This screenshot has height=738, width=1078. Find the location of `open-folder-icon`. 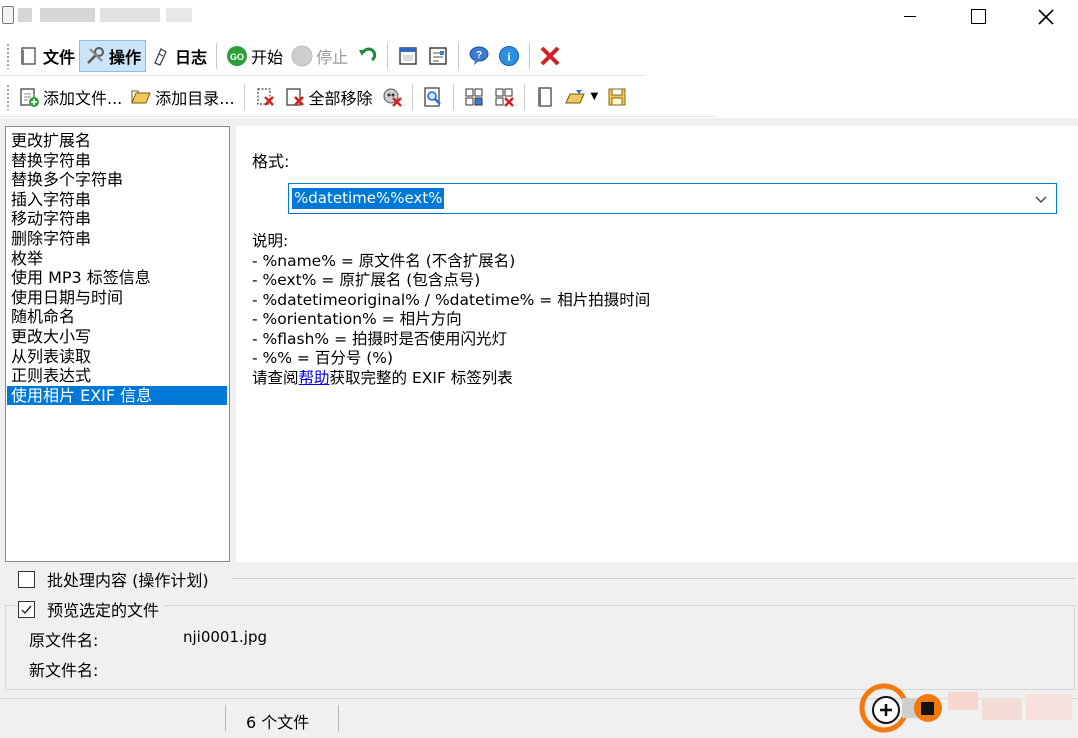

open-folder-icon is located at coordinates (575, 97).